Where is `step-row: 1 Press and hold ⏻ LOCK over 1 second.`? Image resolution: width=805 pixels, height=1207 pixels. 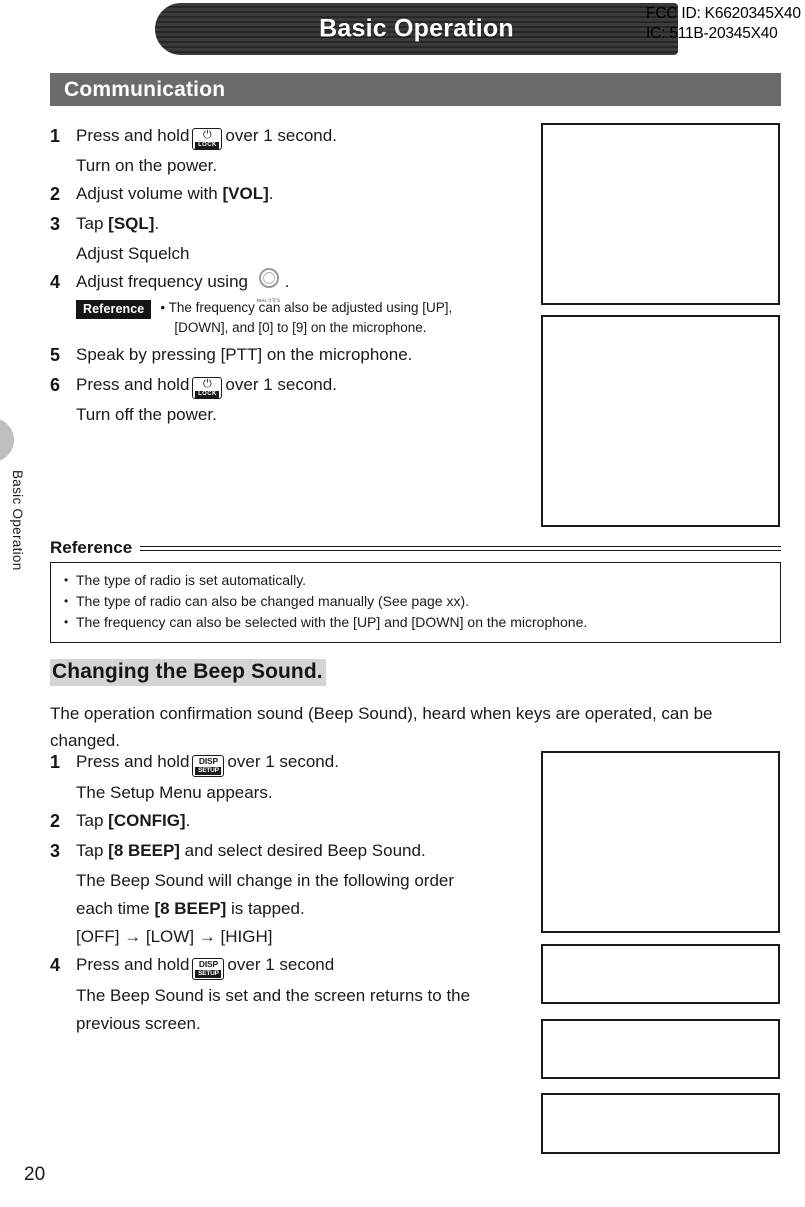
step-row: 1 Press and hold ⏻ LOCK over 1 second. is located at coordinates (285, 136).